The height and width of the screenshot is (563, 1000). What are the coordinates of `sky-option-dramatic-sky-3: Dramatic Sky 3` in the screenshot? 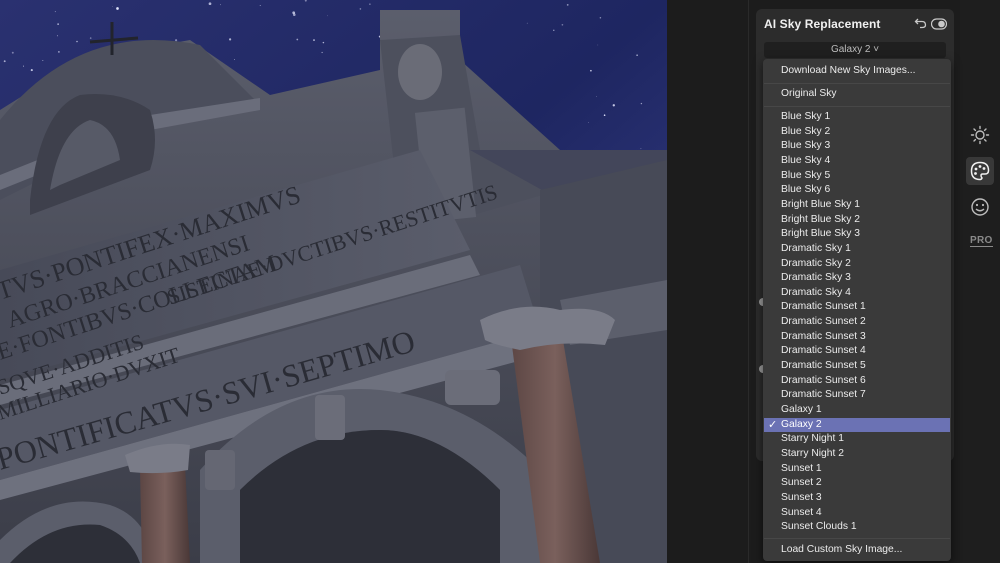 It's located at (857, 278).